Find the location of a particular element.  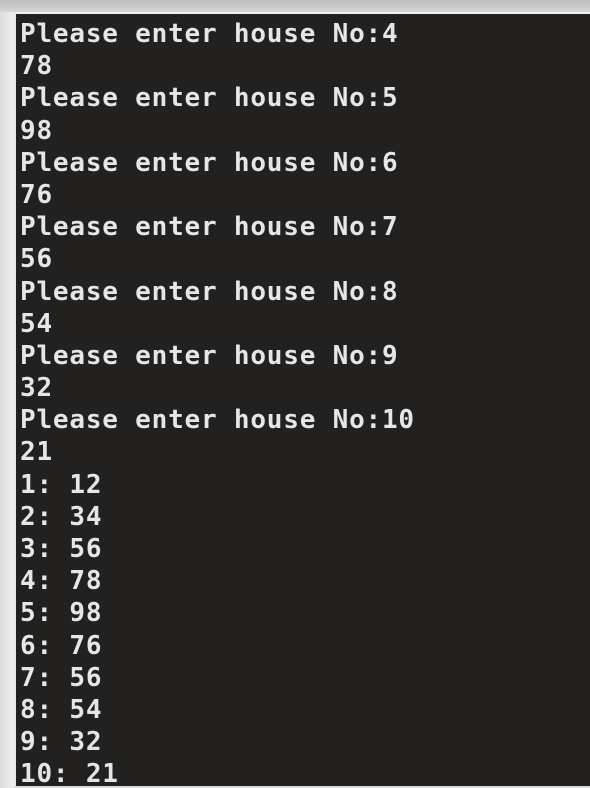

console-line: 3: 56 is located at coordinates (61, 549).